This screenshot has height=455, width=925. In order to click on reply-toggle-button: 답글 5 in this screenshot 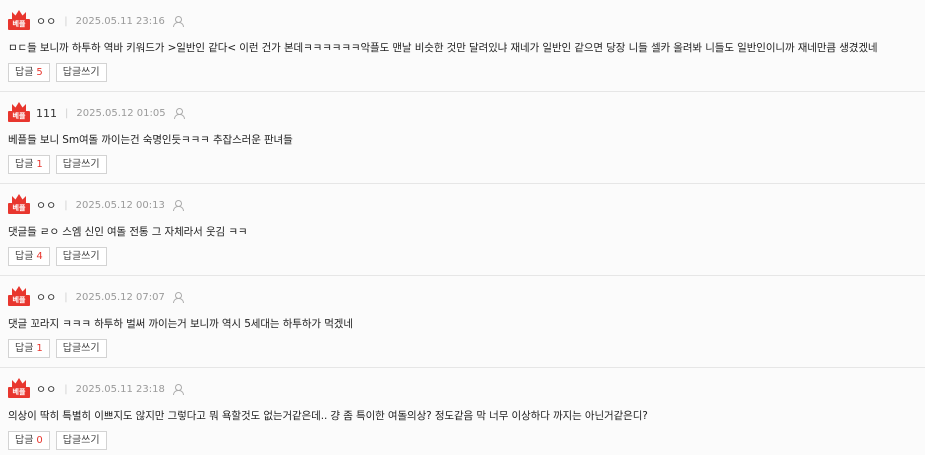, I will do `click(29, 72)`.